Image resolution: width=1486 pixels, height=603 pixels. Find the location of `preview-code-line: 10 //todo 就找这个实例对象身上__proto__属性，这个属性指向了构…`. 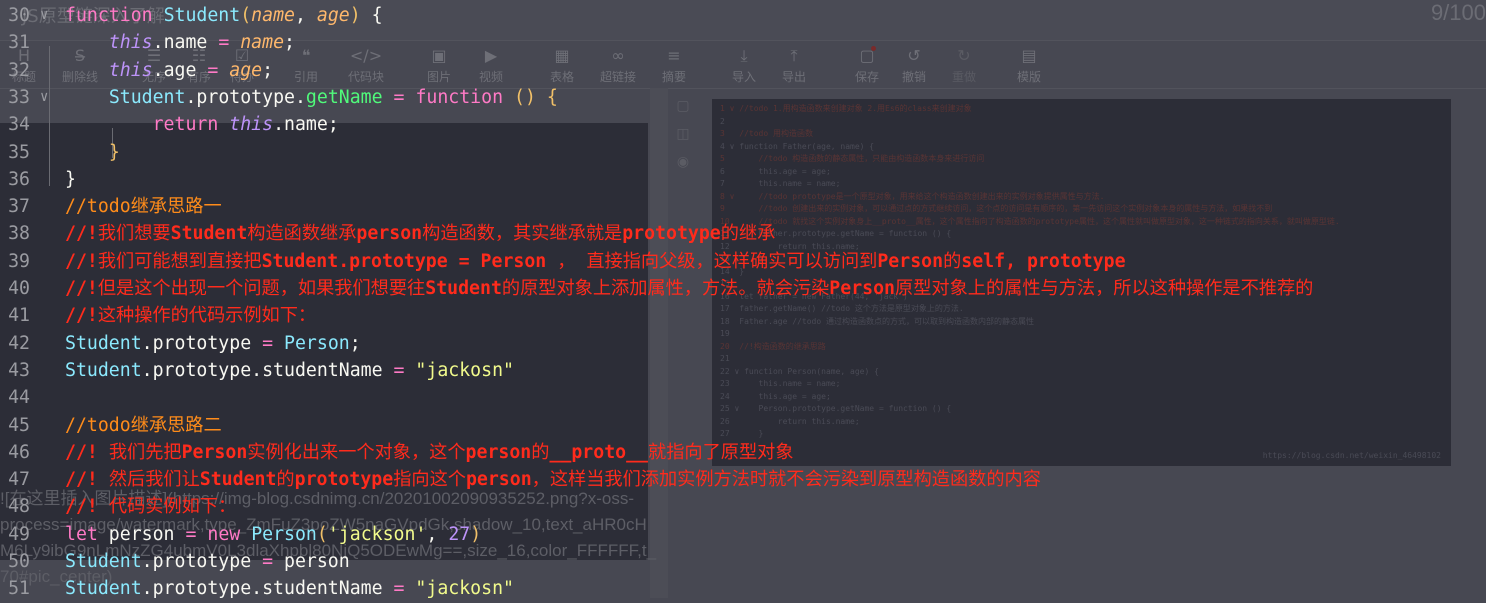

preview-code-line: 10 //todo 就找这个实例对象身上__proto__属性，这个属性指向了构… is located at coordinates (1030, 221).